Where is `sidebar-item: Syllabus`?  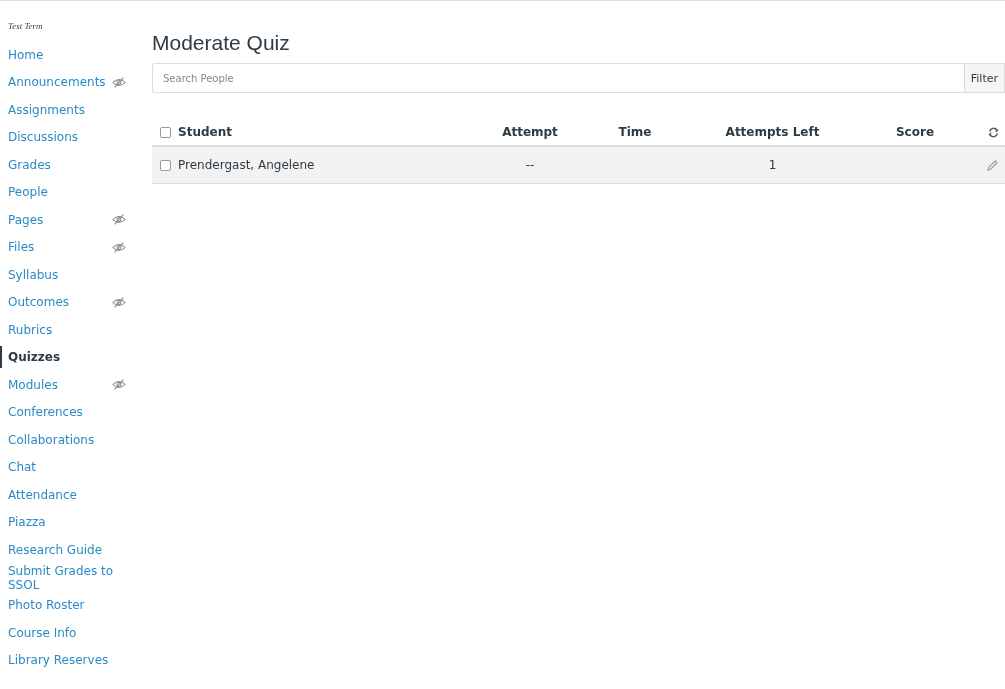 sidebar-item: Syllabus is located at coordinates (33, 274).